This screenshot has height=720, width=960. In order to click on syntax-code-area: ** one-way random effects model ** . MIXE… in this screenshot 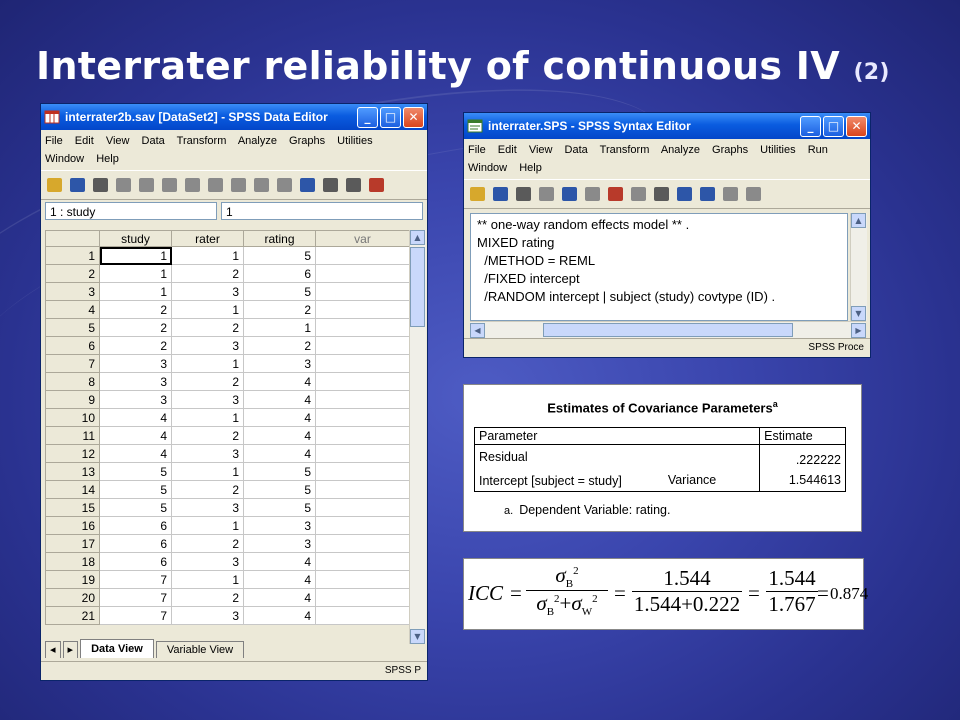, I will do `click(659, 267)`.